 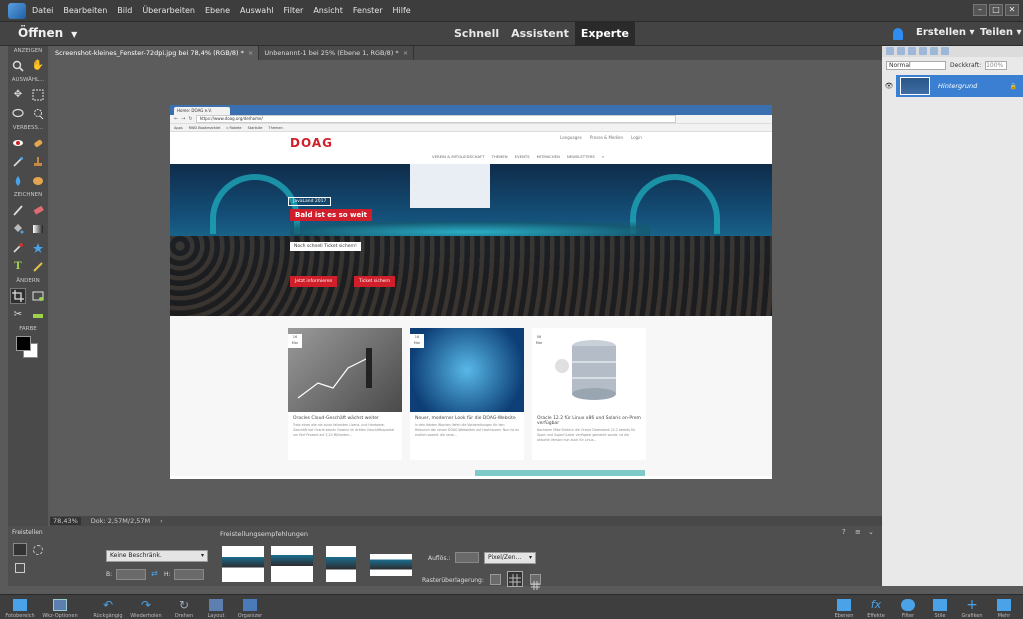 What do you see at coordinates (250, 609) in the screenshot?
I see `organizer-button: Organizer` at bounding box center [250, 609].